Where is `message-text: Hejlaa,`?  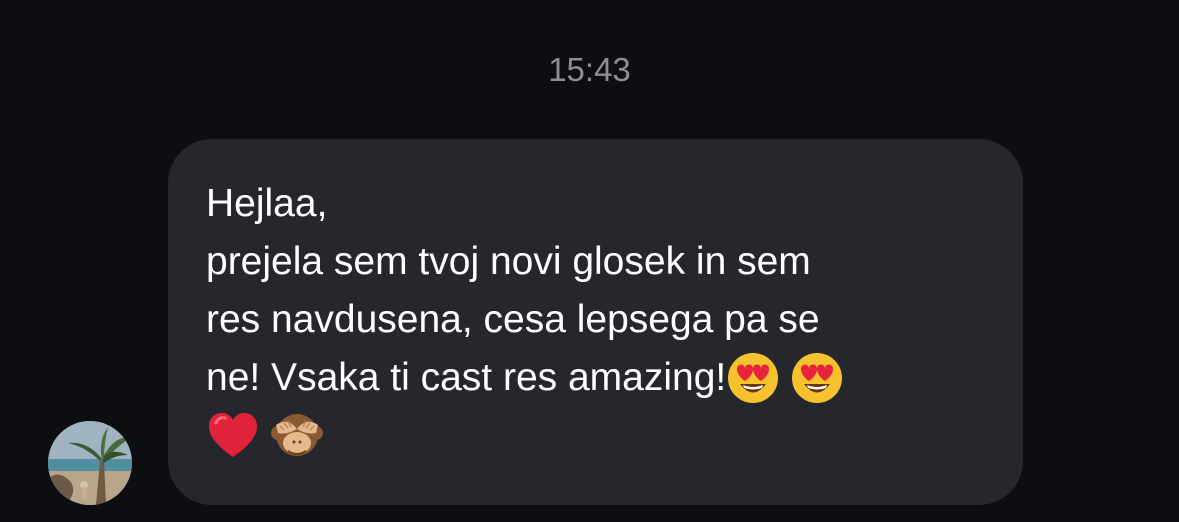 message-text: Hejlaa, is located at coordinates (267, 203).